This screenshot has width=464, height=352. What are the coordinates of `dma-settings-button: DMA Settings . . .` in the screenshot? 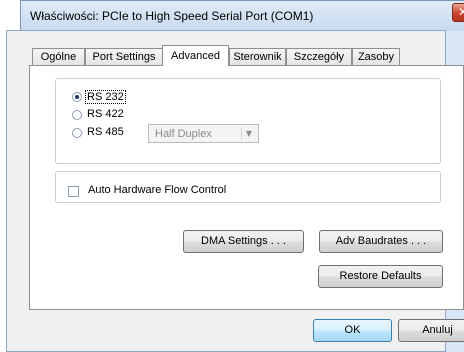 It's located at (243, 241).